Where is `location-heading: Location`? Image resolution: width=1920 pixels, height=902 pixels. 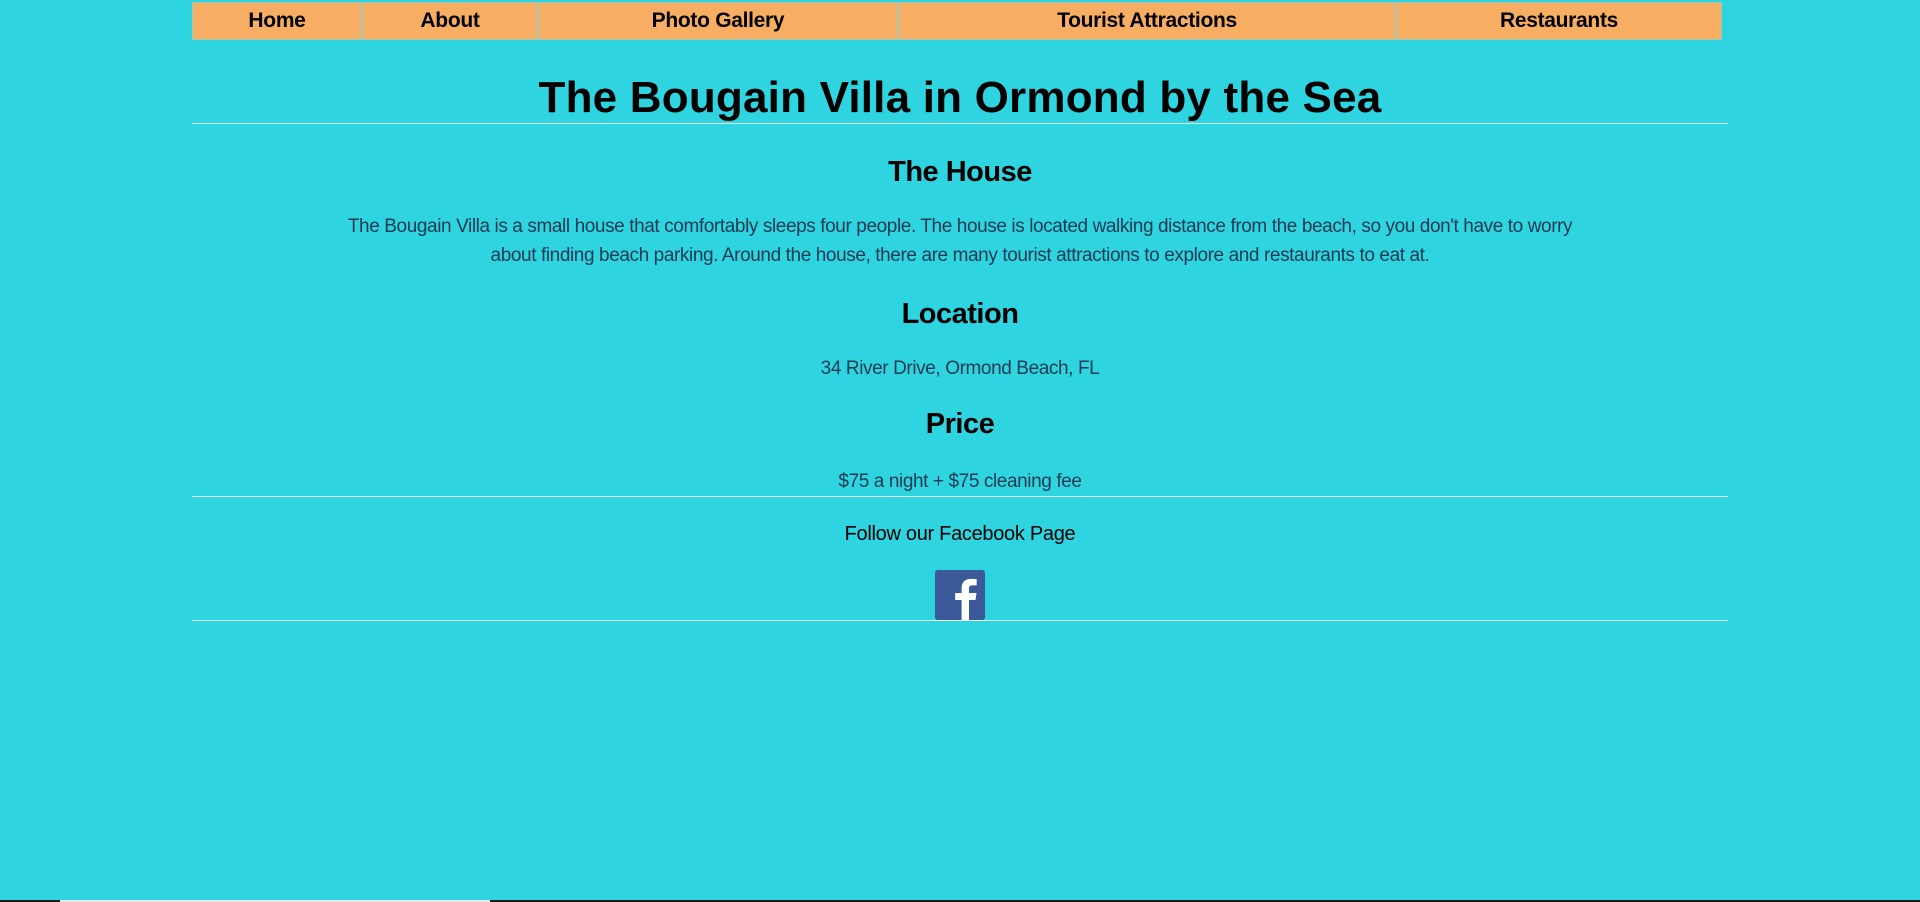 location-heading: Location is located at coordinates (960, 314).